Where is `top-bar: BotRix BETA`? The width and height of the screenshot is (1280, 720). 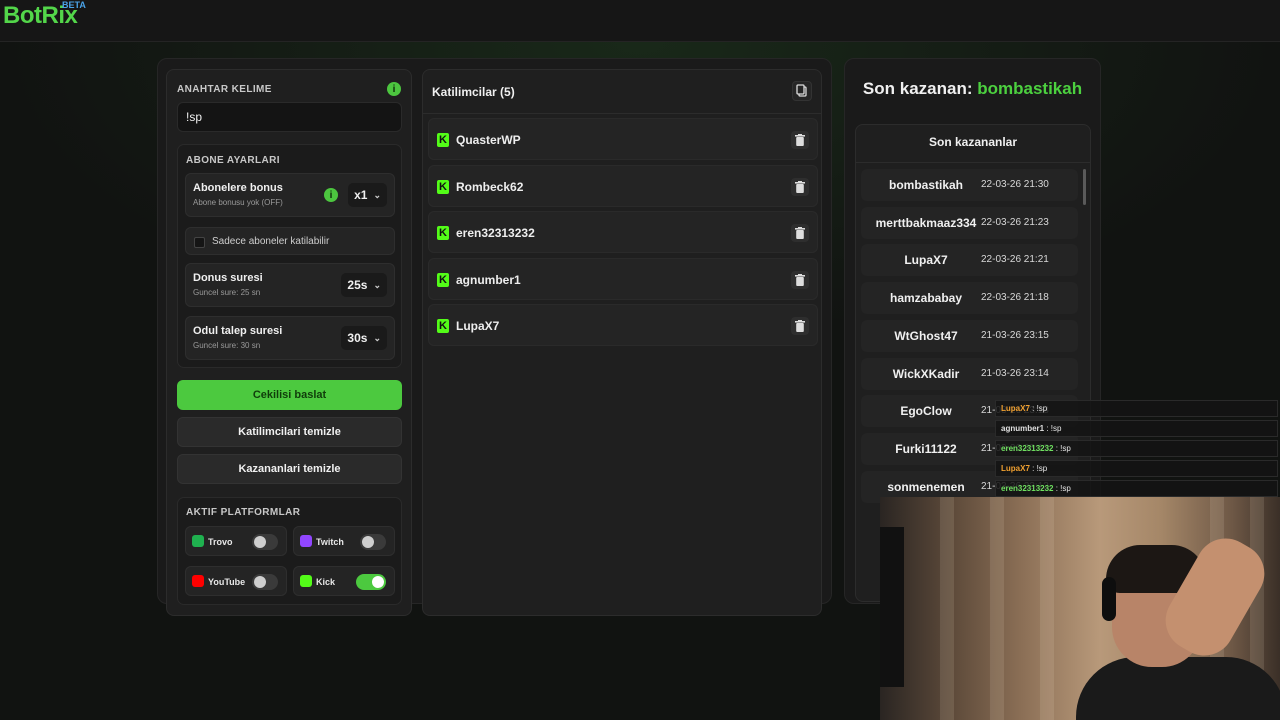
top-bar: BotRix BETA is located at coordinates (640, 21).